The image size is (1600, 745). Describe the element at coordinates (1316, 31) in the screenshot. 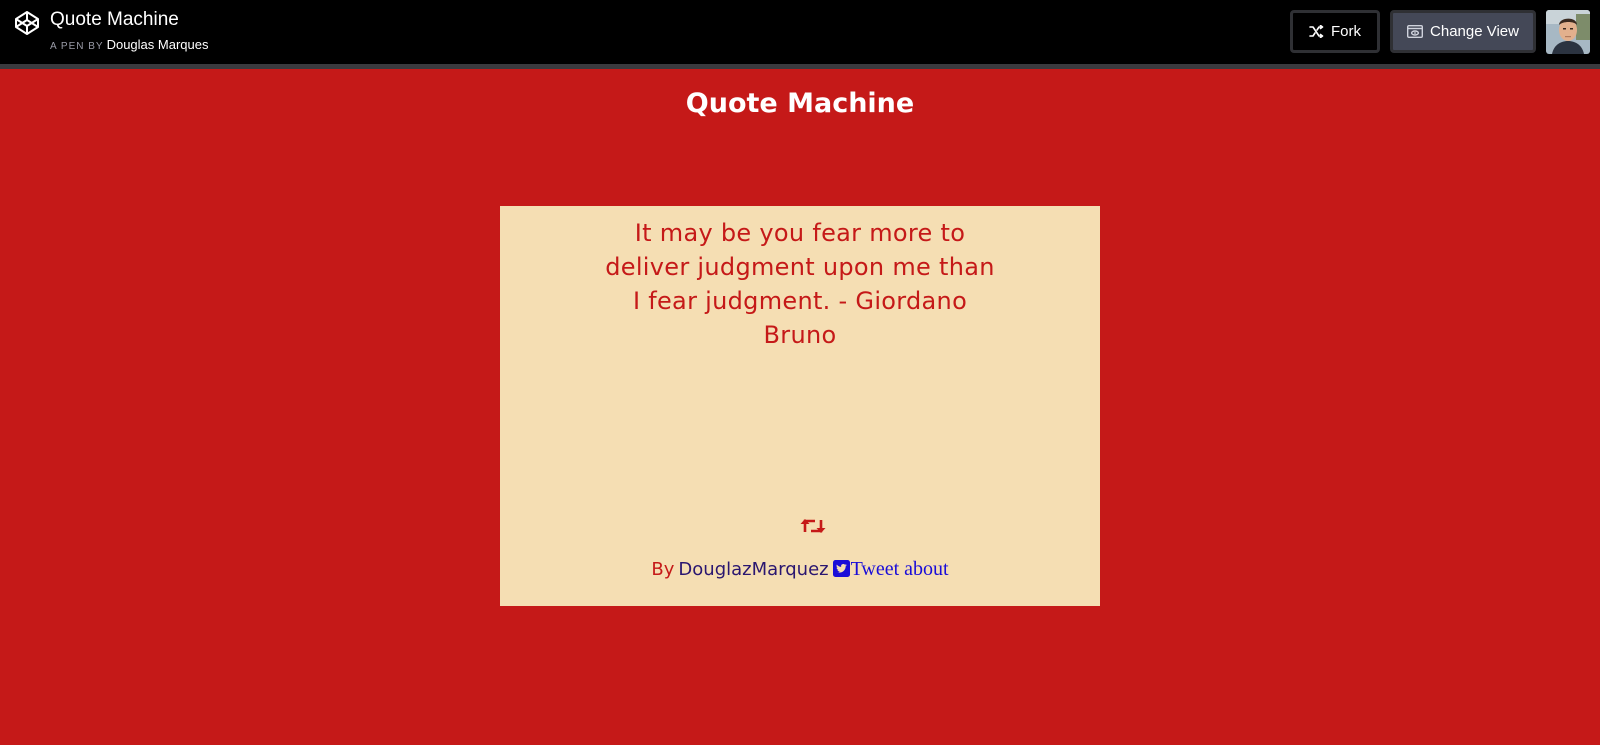

I see `fork-icon` at that location.